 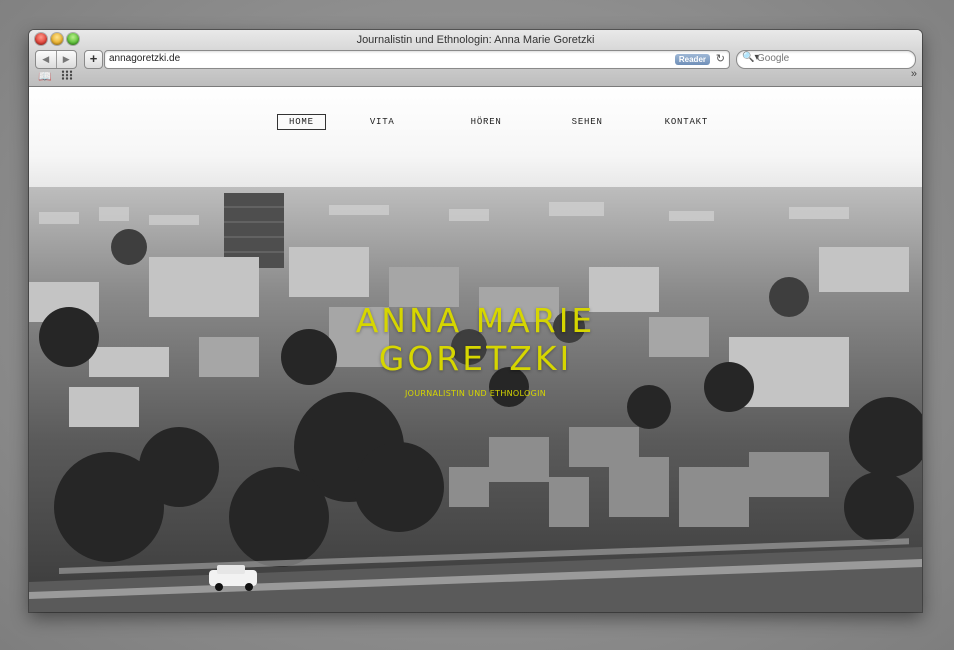 What do you see at coordinates (486, 122) in the screenshot?
I see `nav-item-hoeren: HÖREN` at bounding box center [486, 122].